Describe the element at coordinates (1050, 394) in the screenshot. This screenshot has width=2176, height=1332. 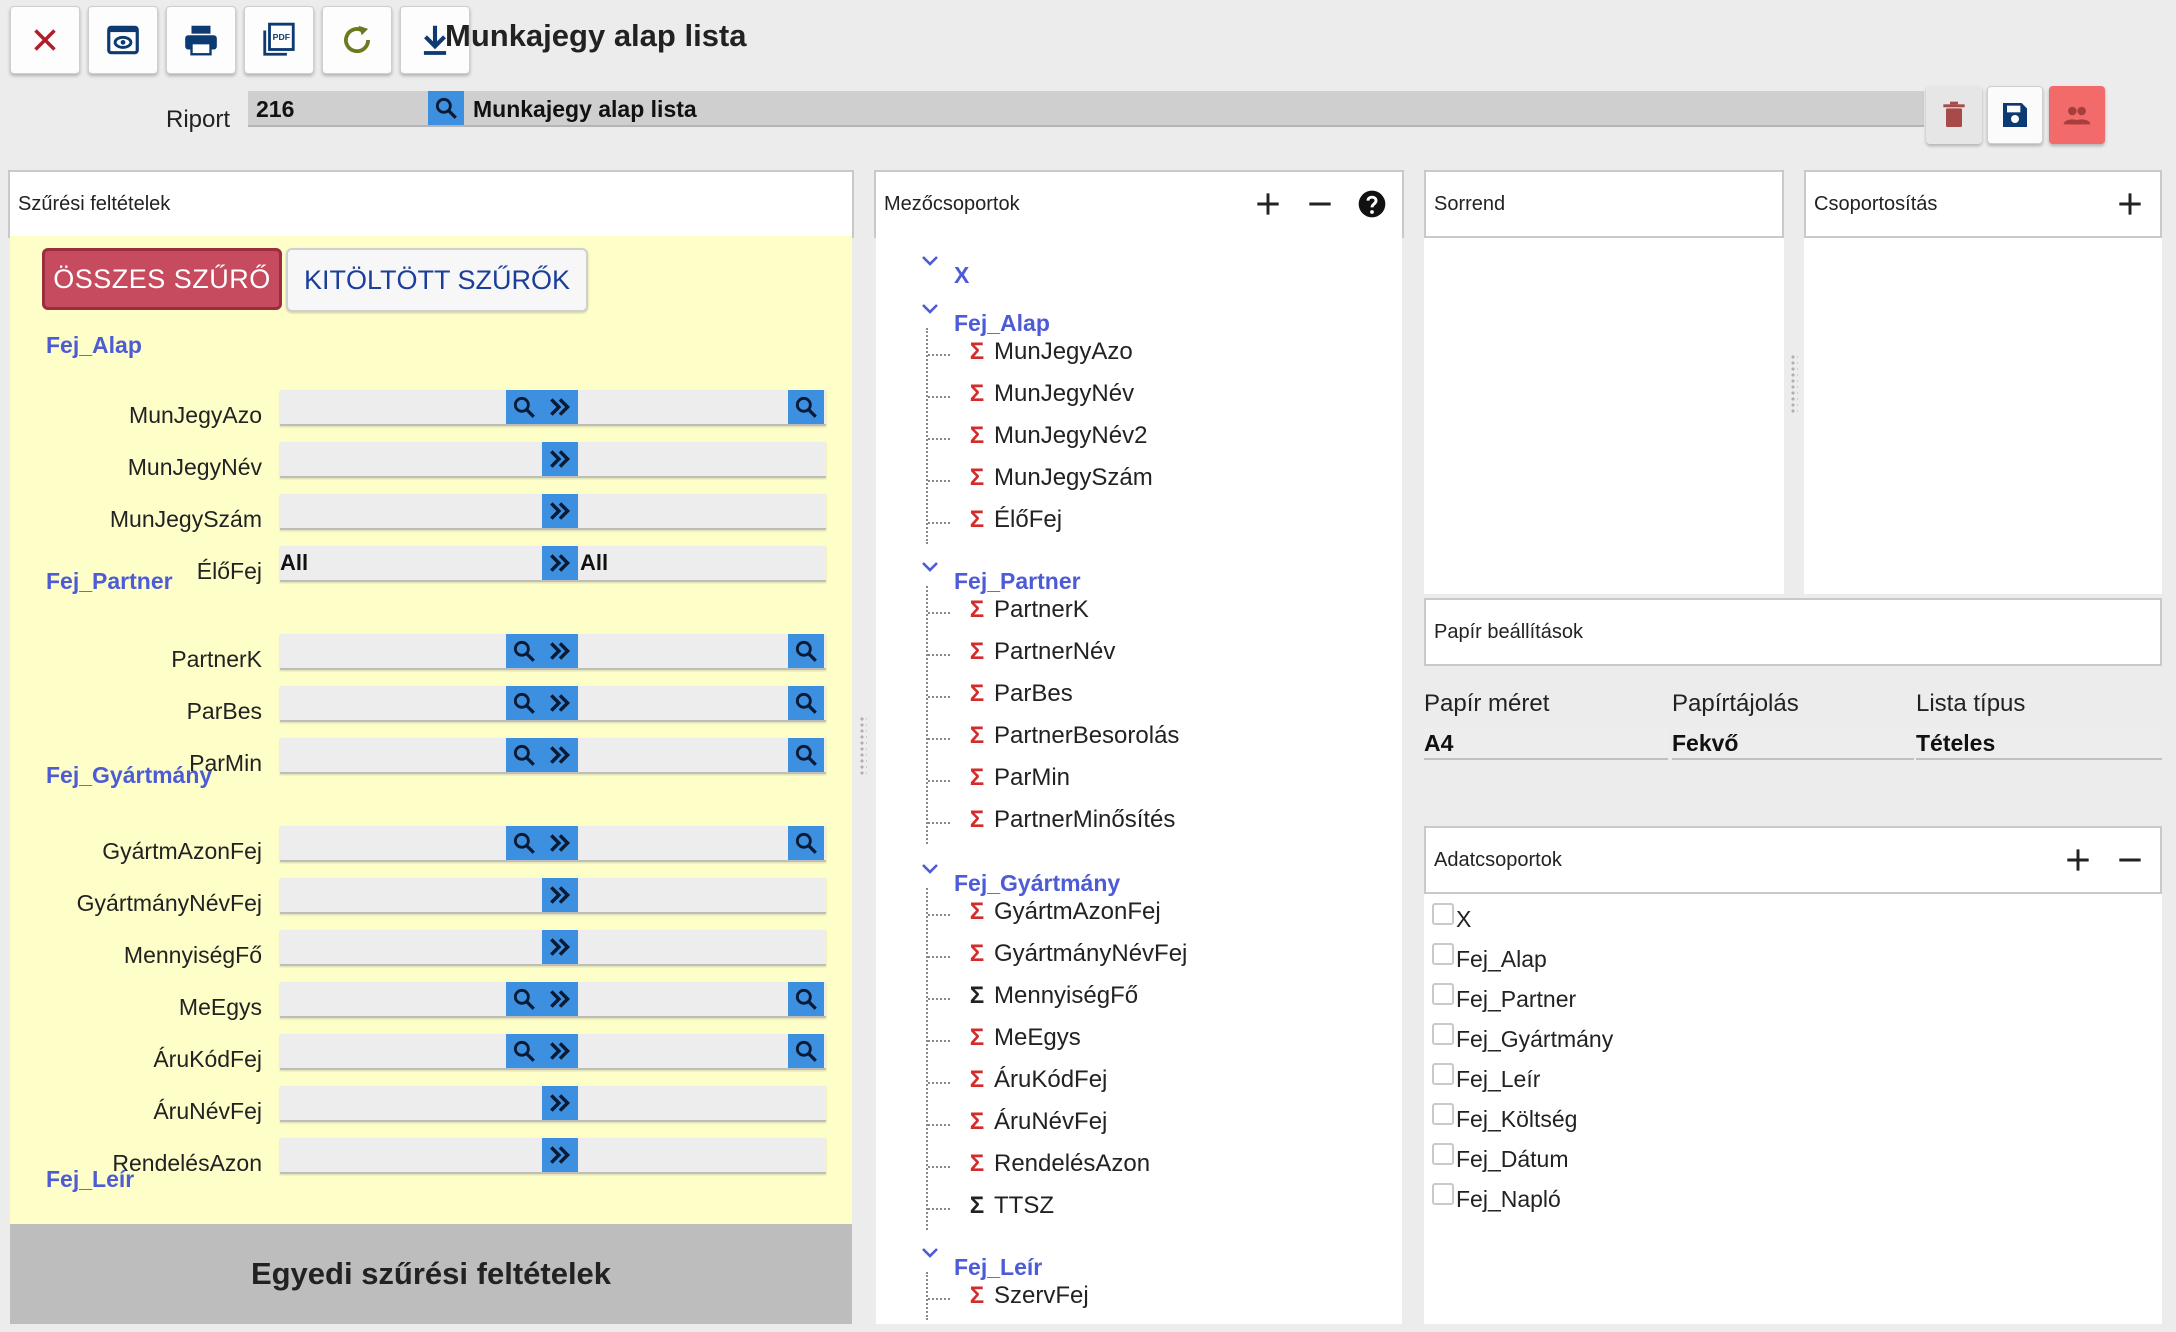
I see `tree-field-item: Σ MunJegyNév` at that location.